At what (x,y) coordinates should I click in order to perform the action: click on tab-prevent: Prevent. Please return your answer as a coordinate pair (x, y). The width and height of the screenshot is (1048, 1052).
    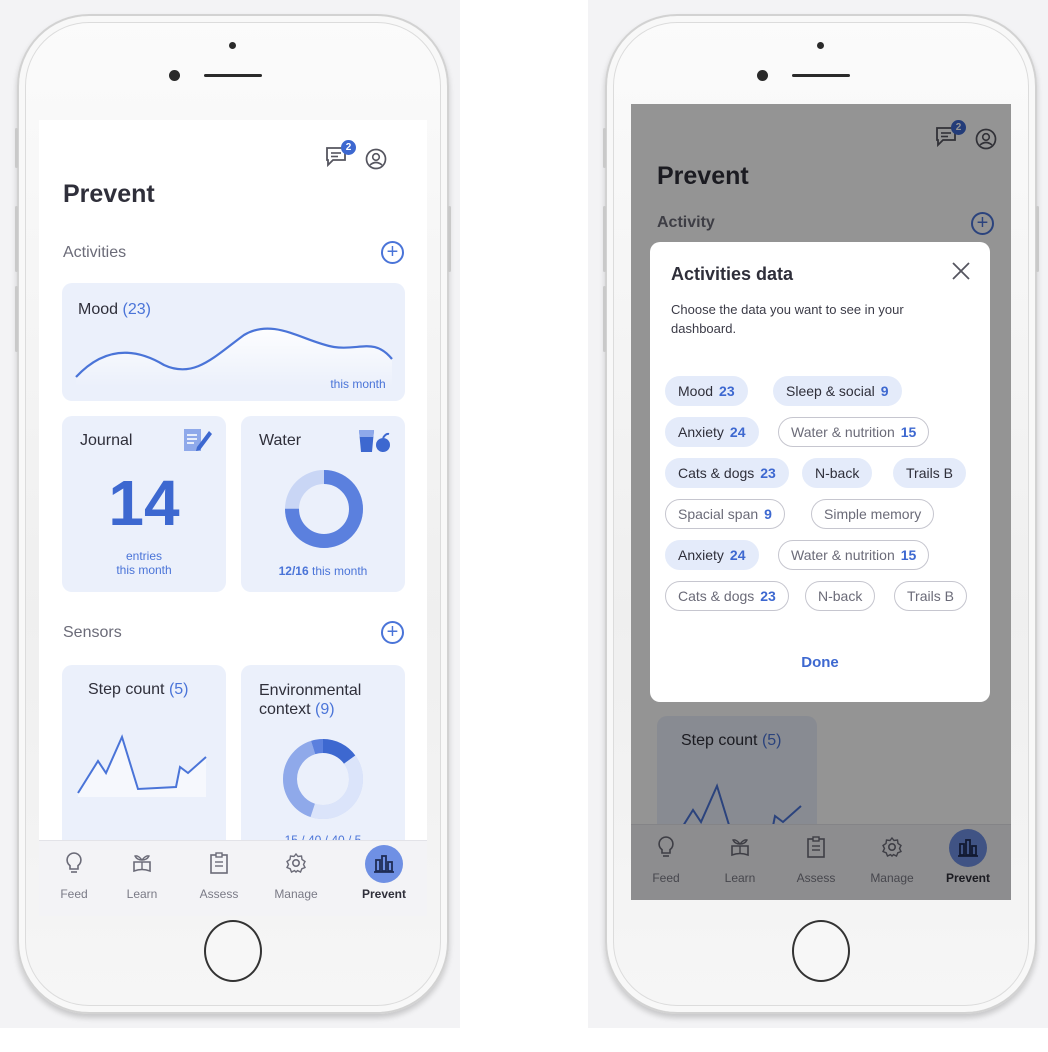
    Looking at the image, I should click on (384, 873).